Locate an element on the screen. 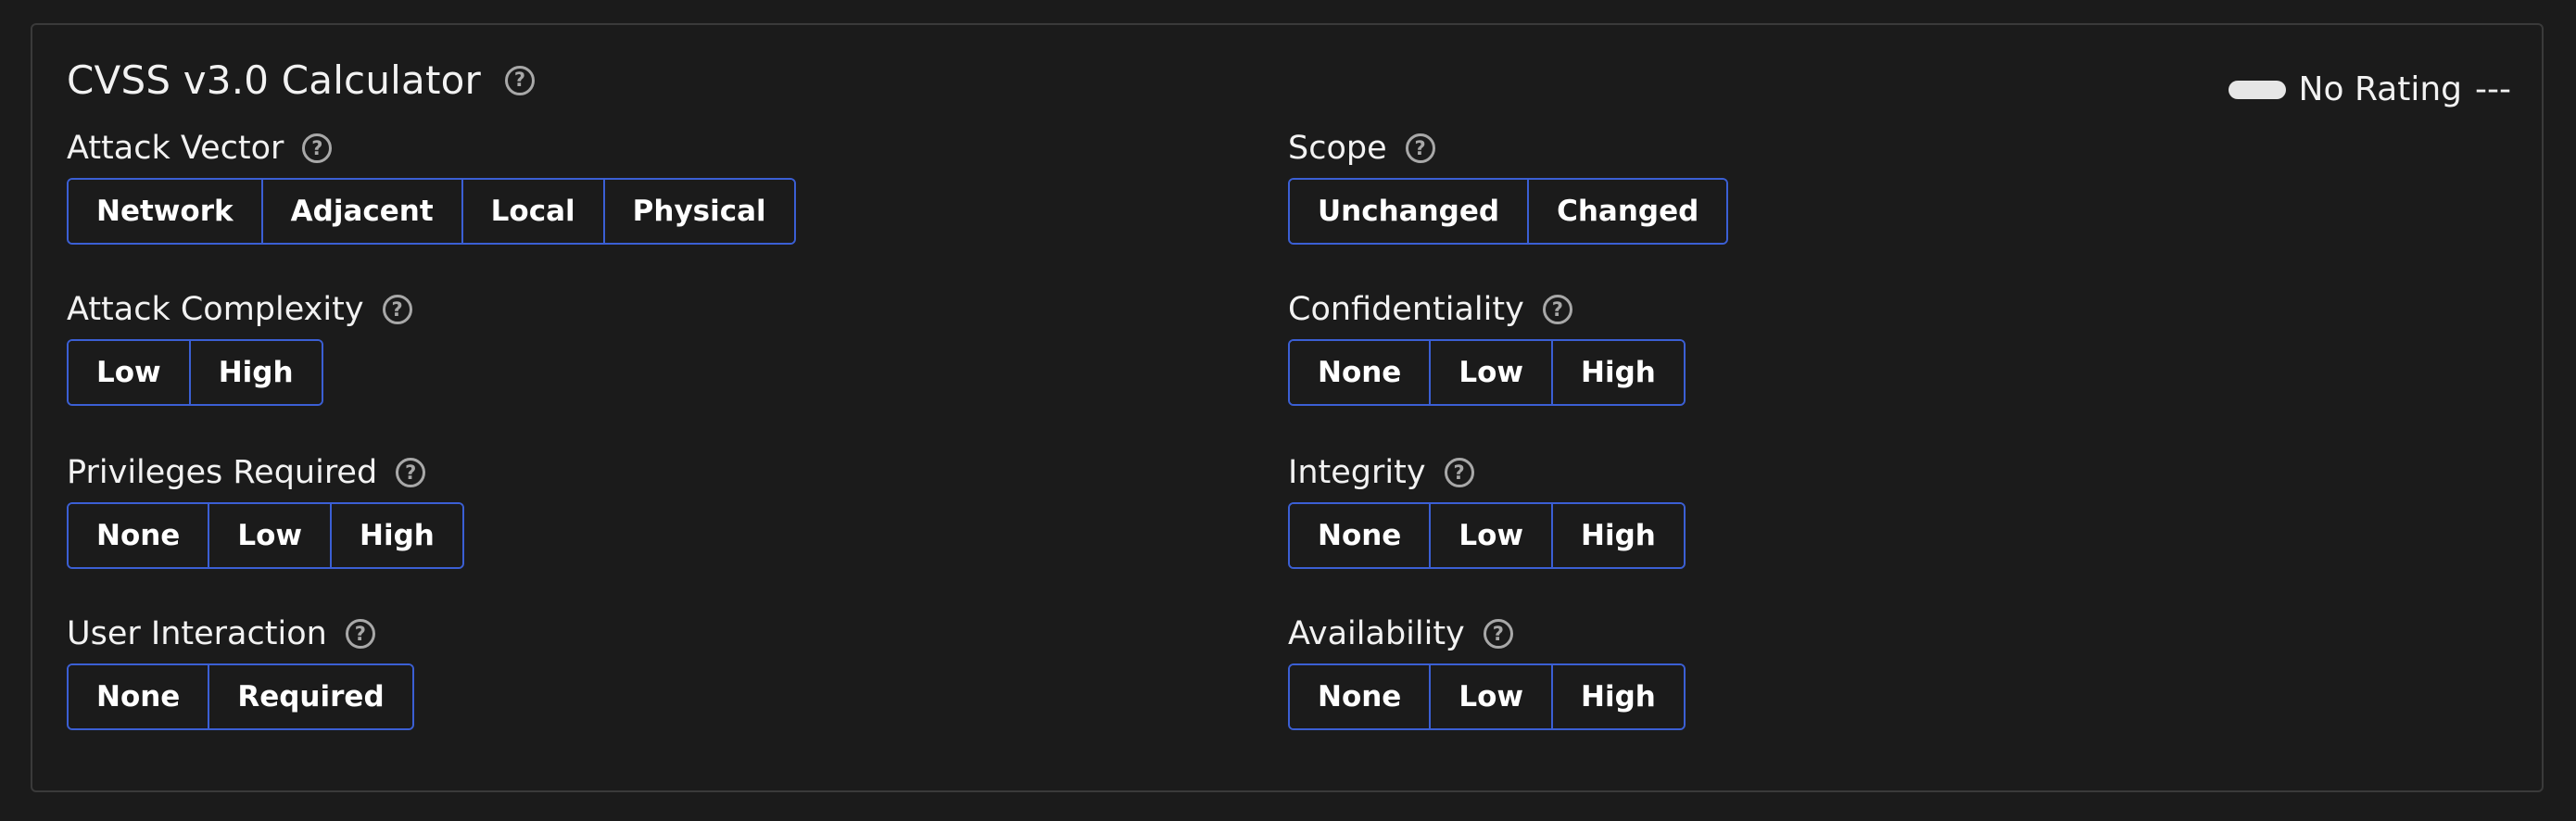  attack-vector-options: Network Adjacent Local Physical is located at coordinates (431, 211).